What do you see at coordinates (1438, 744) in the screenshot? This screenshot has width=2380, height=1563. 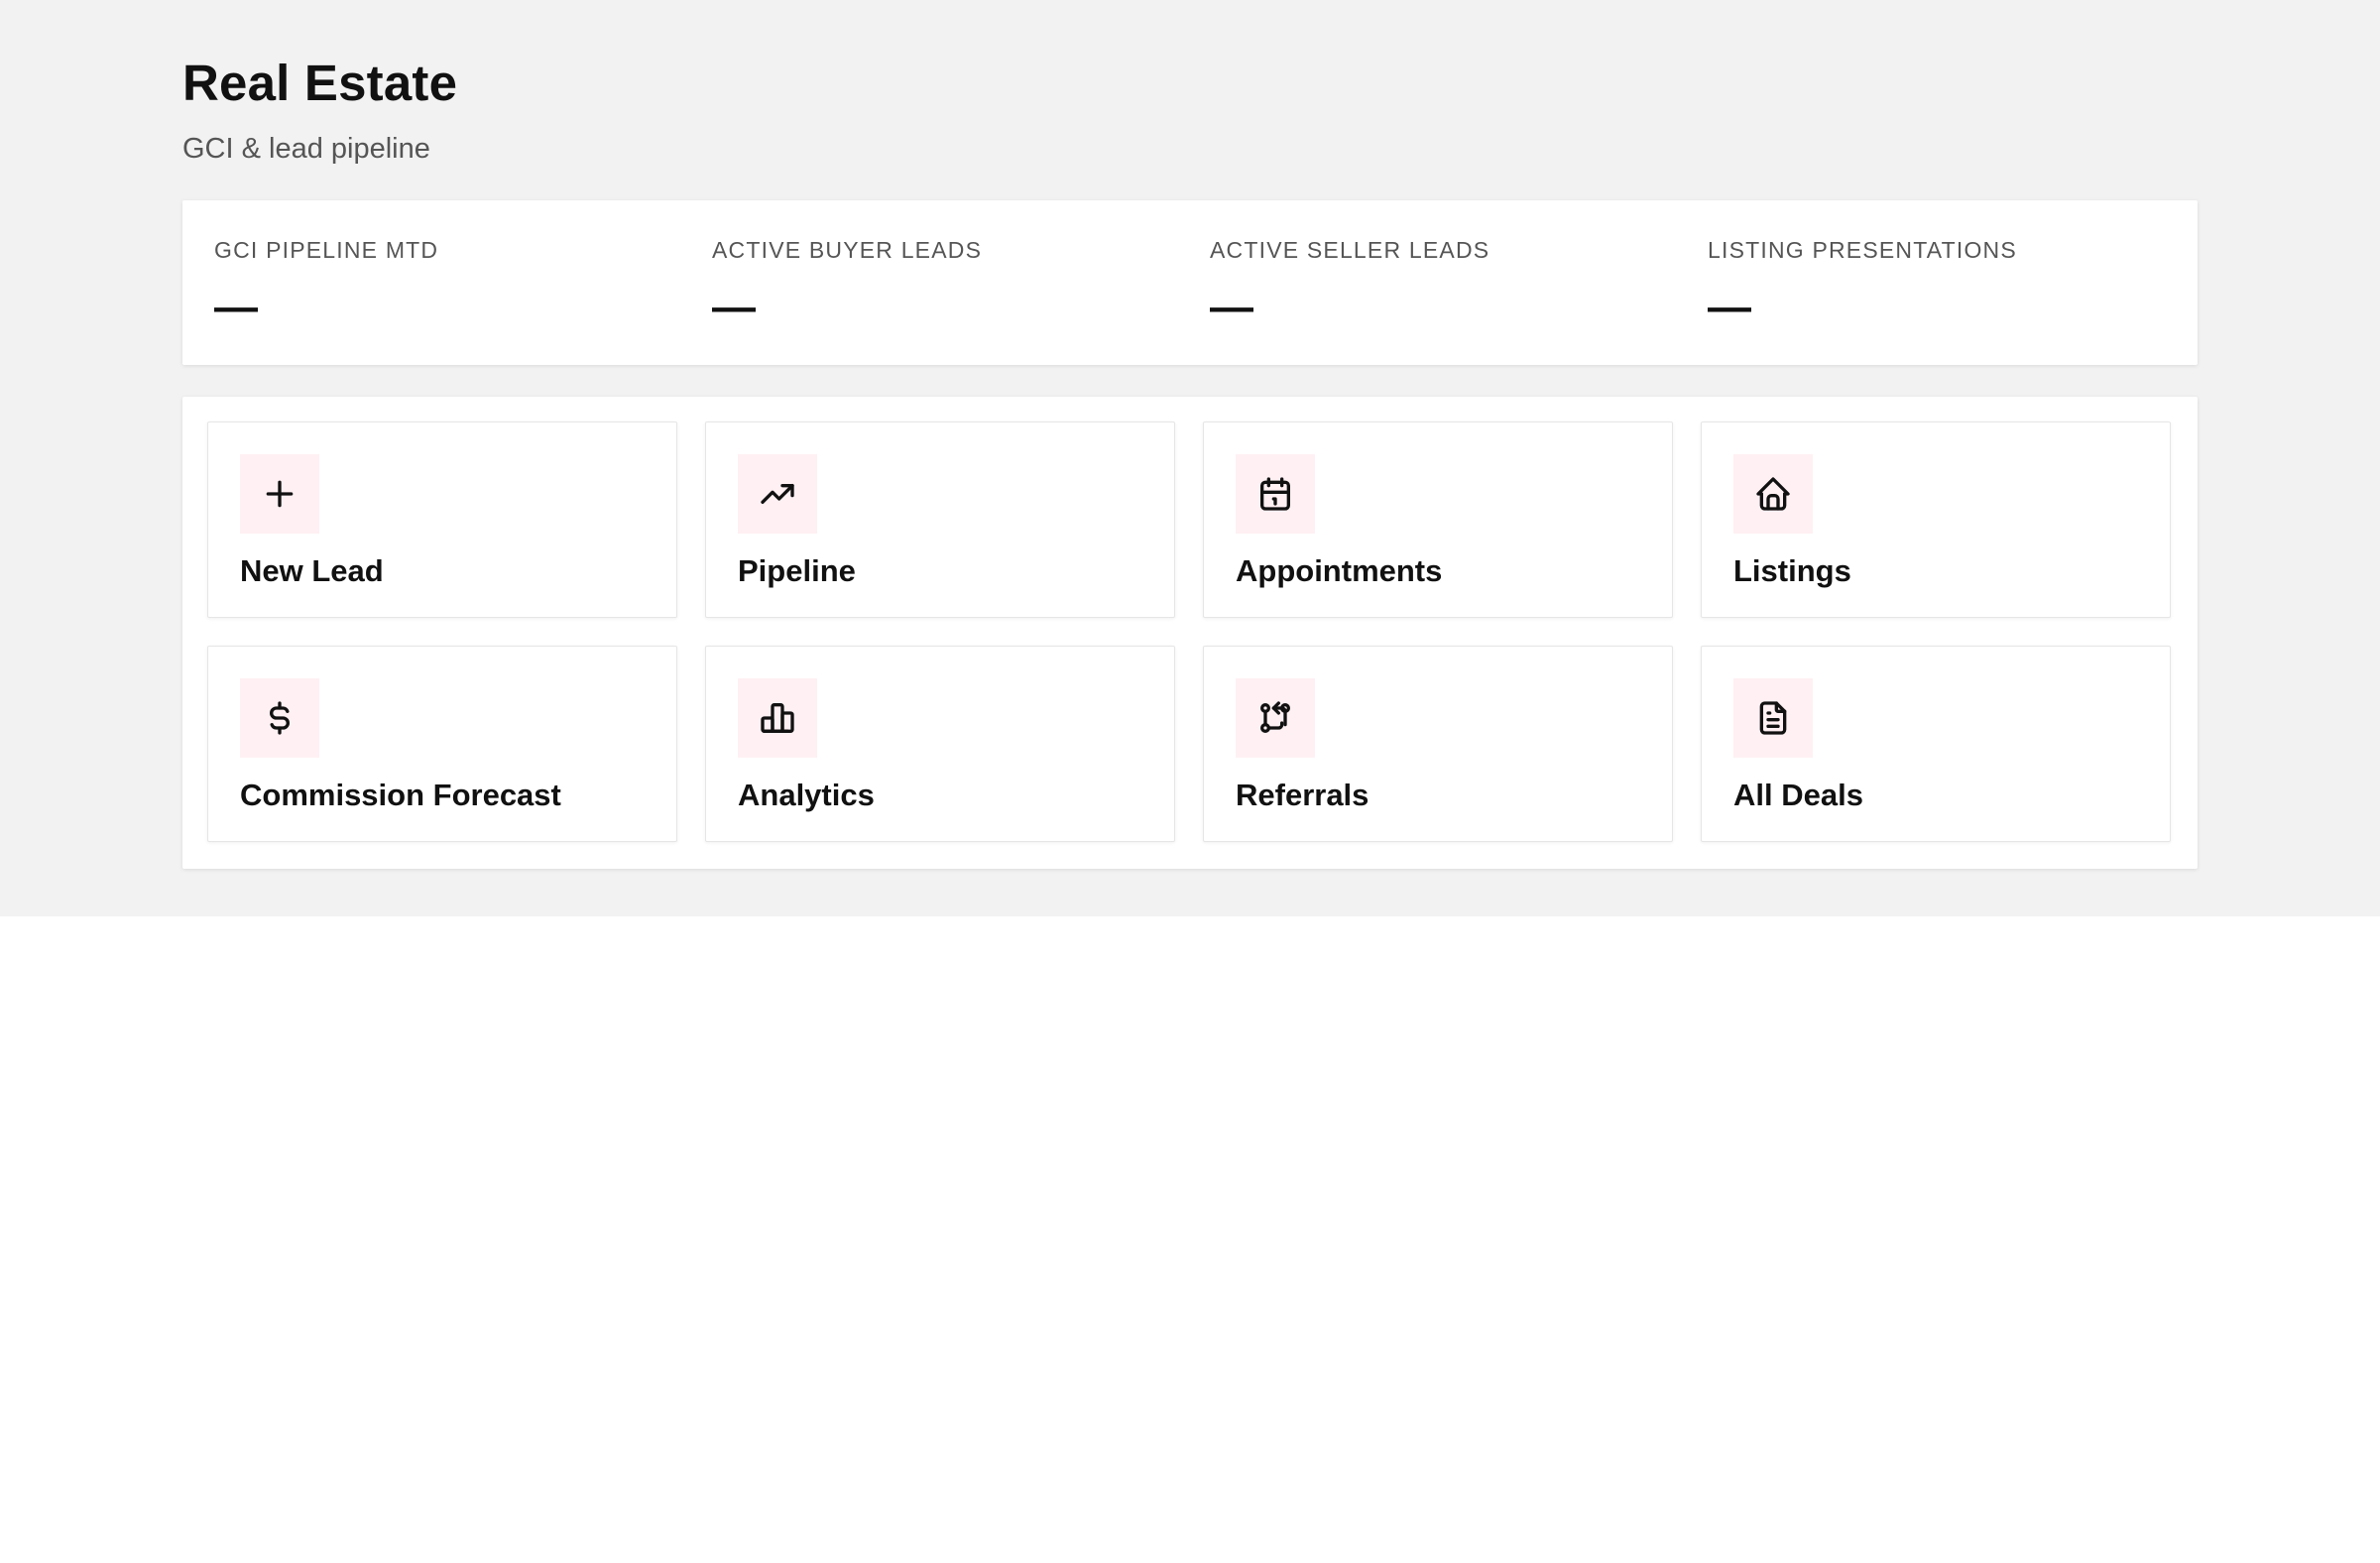 I see `referrals-button: Referrals` at bounding box center [1438, 744].